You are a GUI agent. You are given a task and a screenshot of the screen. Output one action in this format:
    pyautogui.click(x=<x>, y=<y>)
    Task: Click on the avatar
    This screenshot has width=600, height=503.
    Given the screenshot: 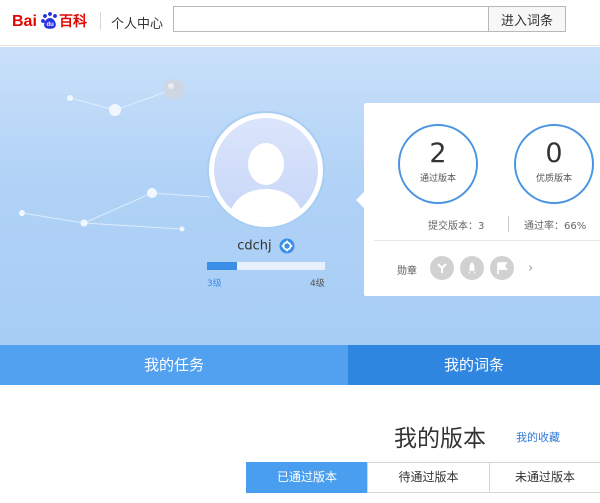 What is the action you would take?
    pyautogui.click(x=266, y=170)
    